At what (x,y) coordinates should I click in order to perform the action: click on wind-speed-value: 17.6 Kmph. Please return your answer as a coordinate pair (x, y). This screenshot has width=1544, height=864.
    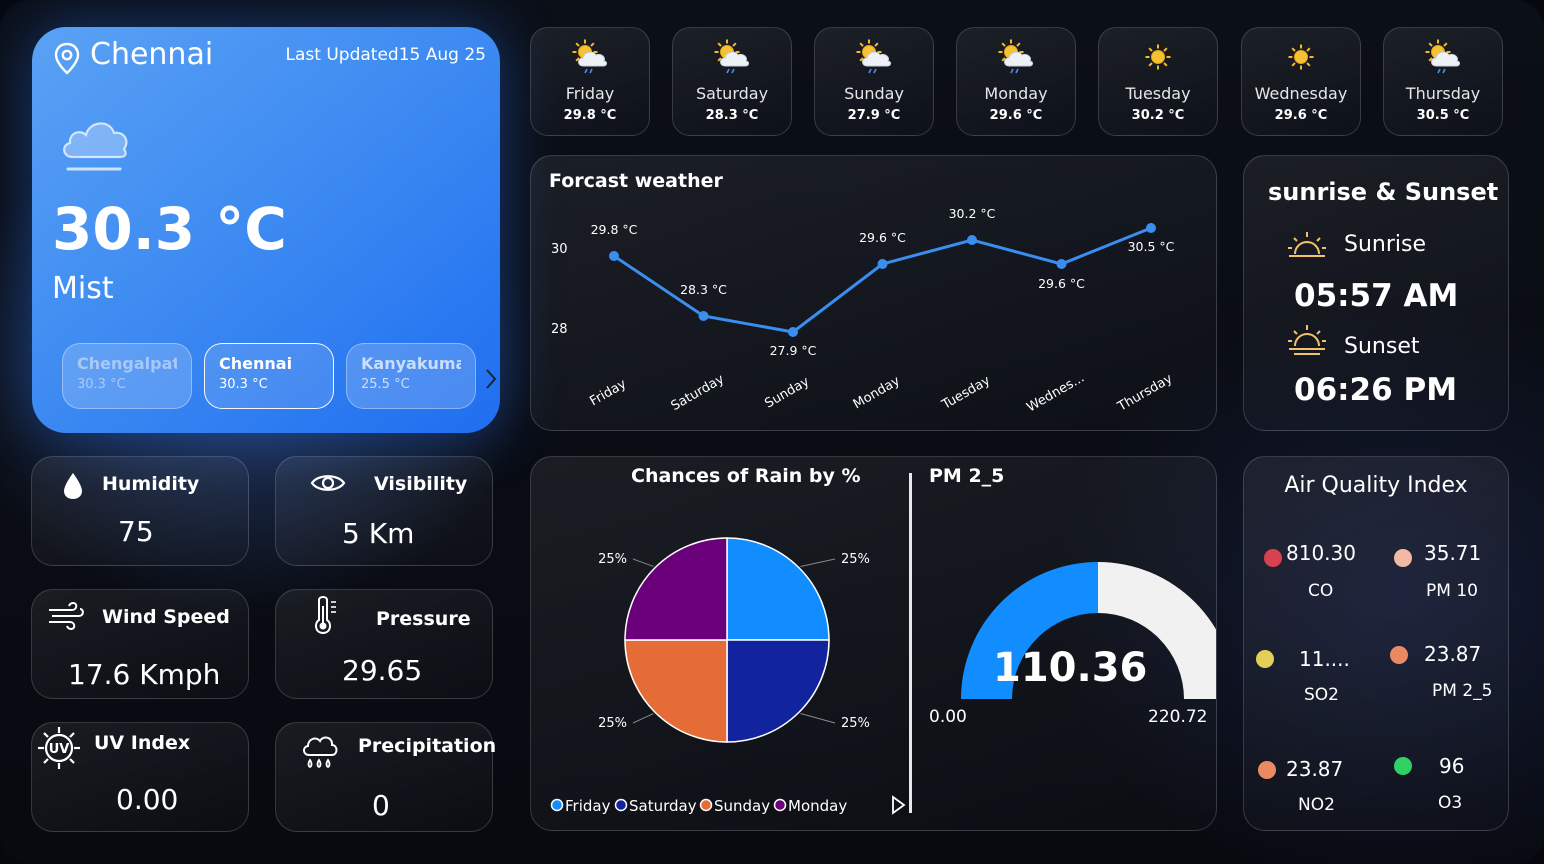
    Looking at the image, I should click on (144, 674).